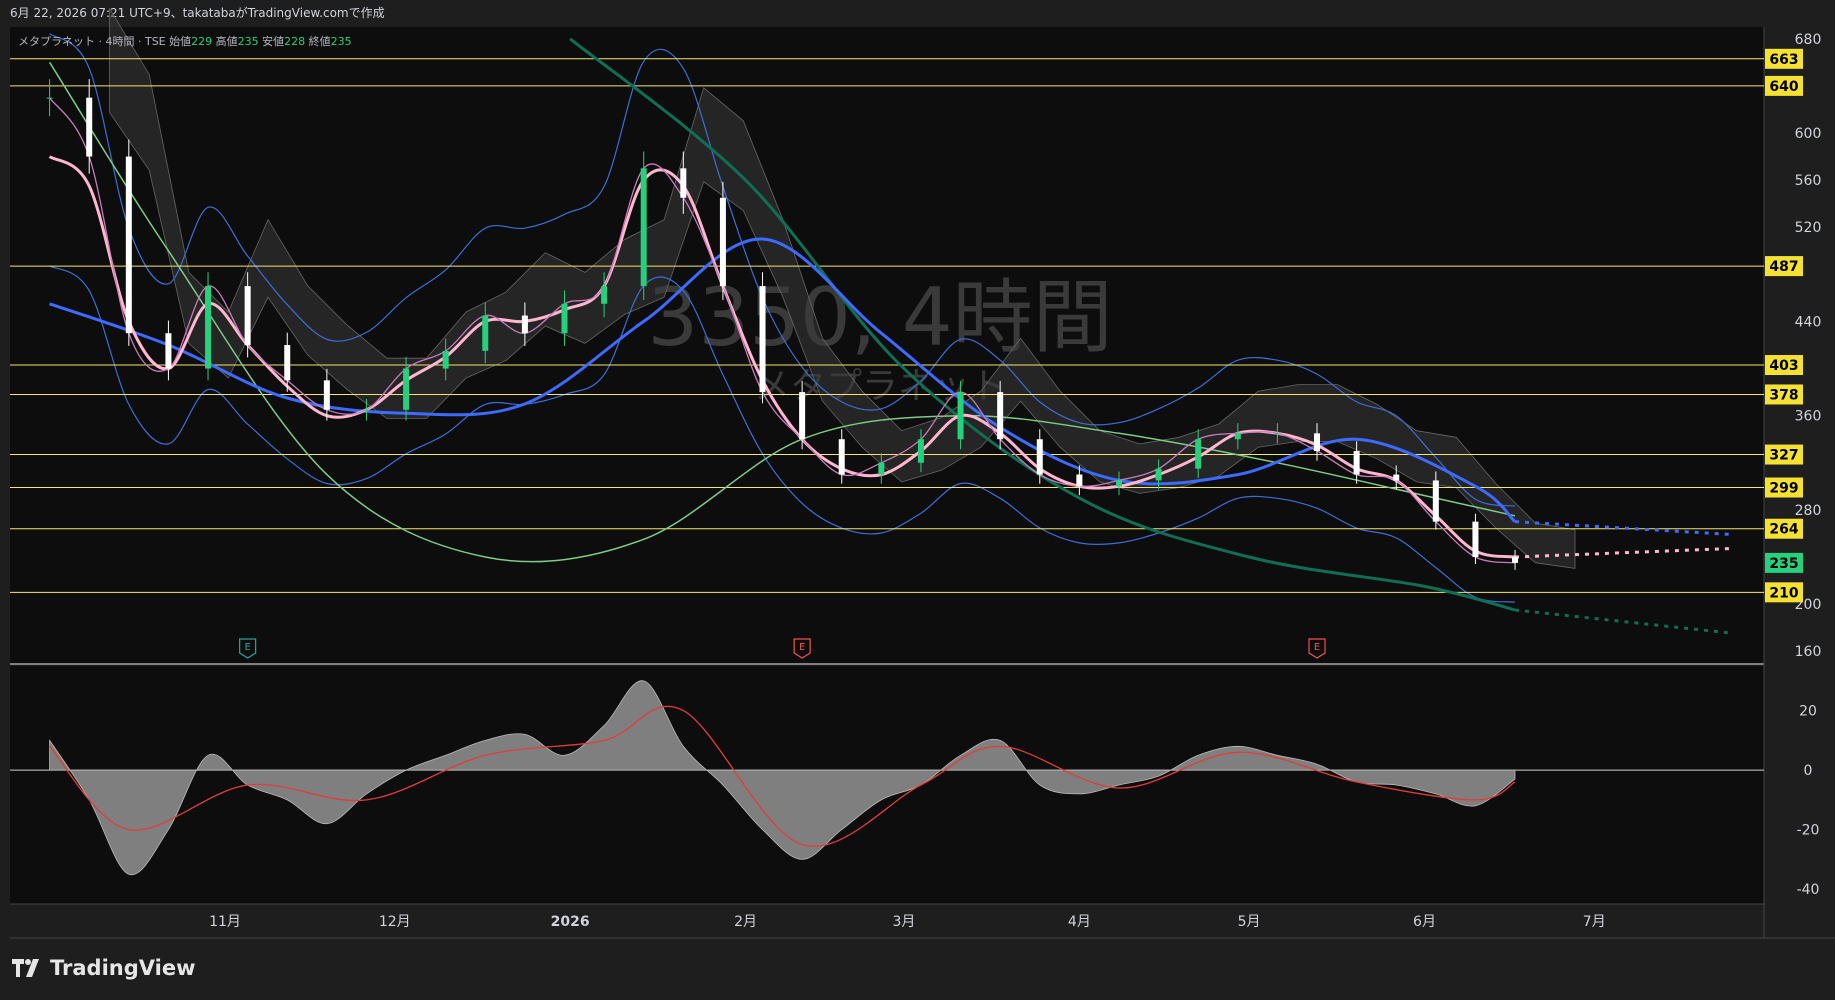 The width and height of the screenshot is (1835, 1000). What do you see at coordinates (1808, 831) in the screenshot?
I see `macd-tick: -20` at bounding box center [1808, 831].